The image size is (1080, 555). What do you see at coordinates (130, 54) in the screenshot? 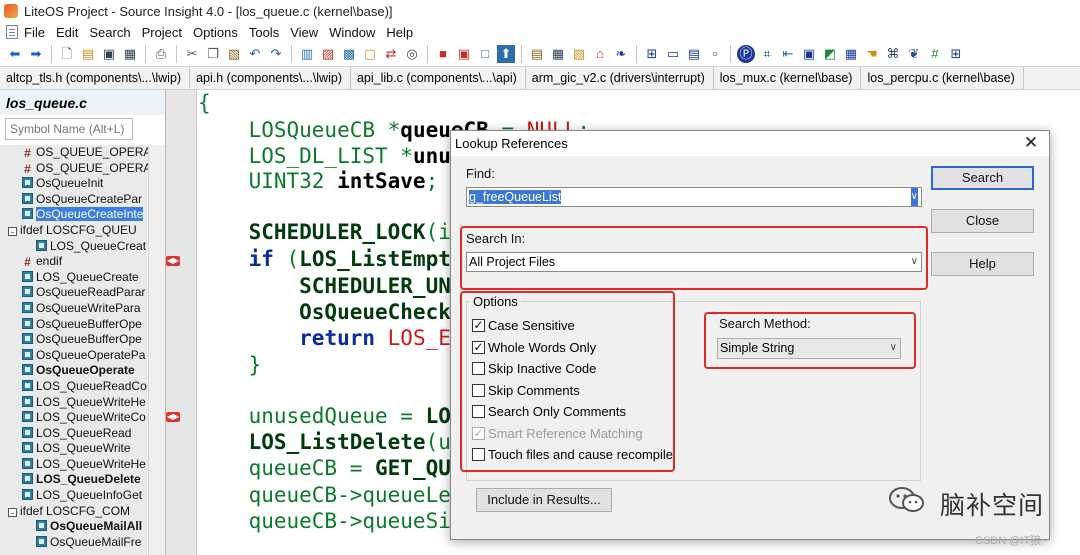
I see `save-all-icon: ▦` at bounding box center [130, 54].